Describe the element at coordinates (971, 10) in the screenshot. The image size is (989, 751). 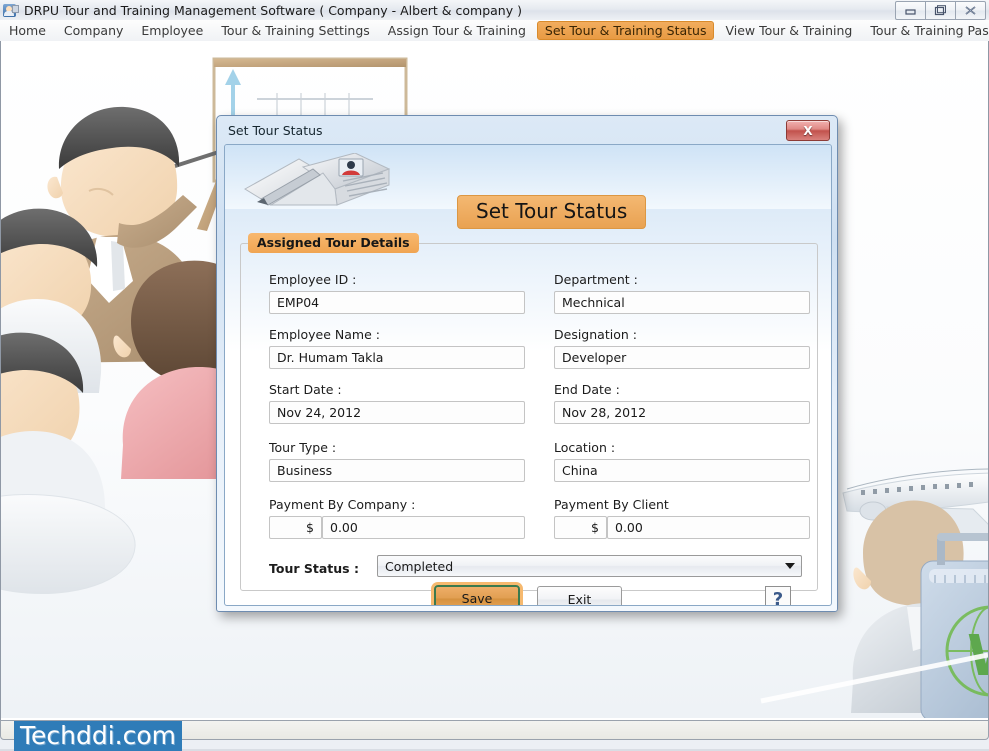
I see `close-icon` at that location.